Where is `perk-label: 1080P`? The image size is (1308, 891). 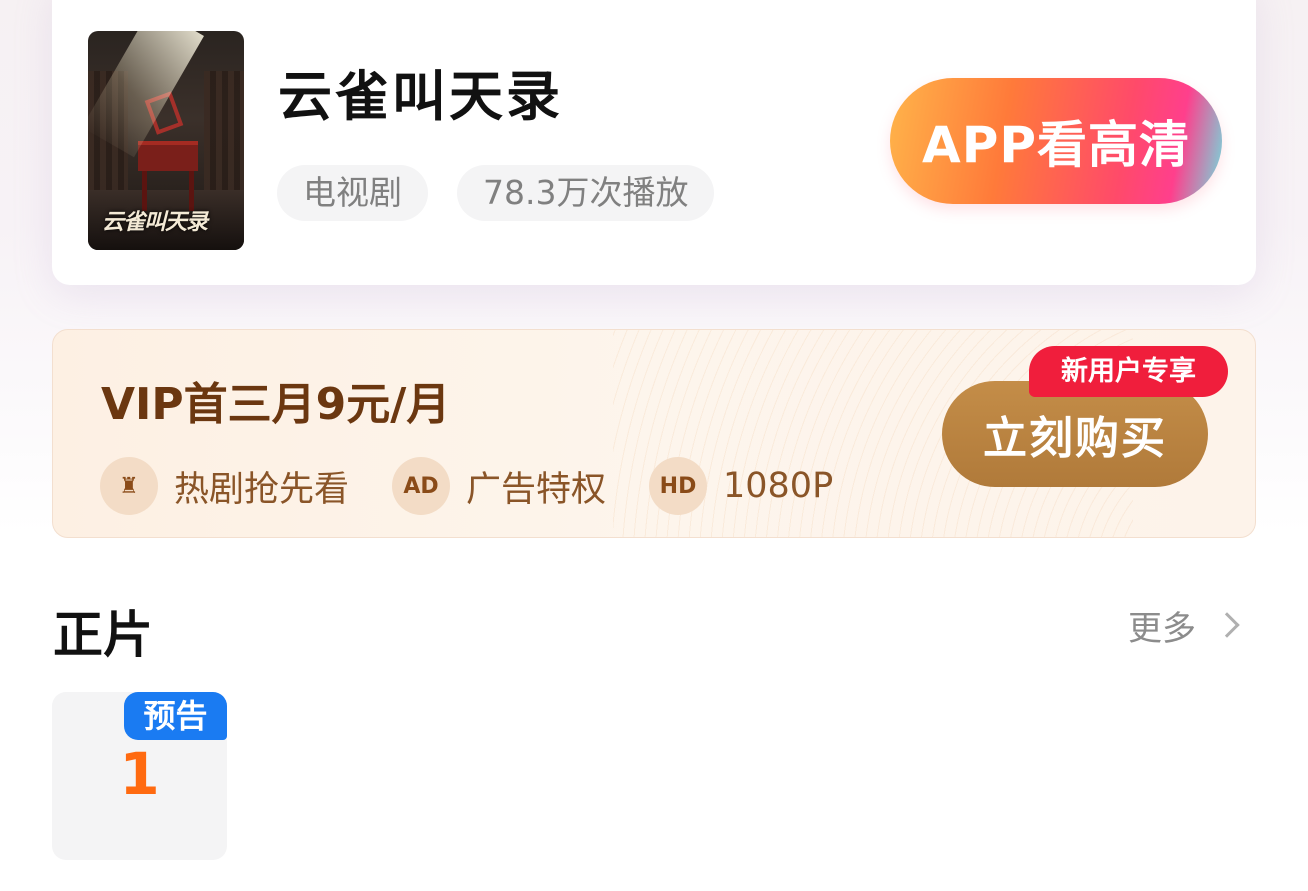
perk-label: 1080P is located at coordinates (778, 486).